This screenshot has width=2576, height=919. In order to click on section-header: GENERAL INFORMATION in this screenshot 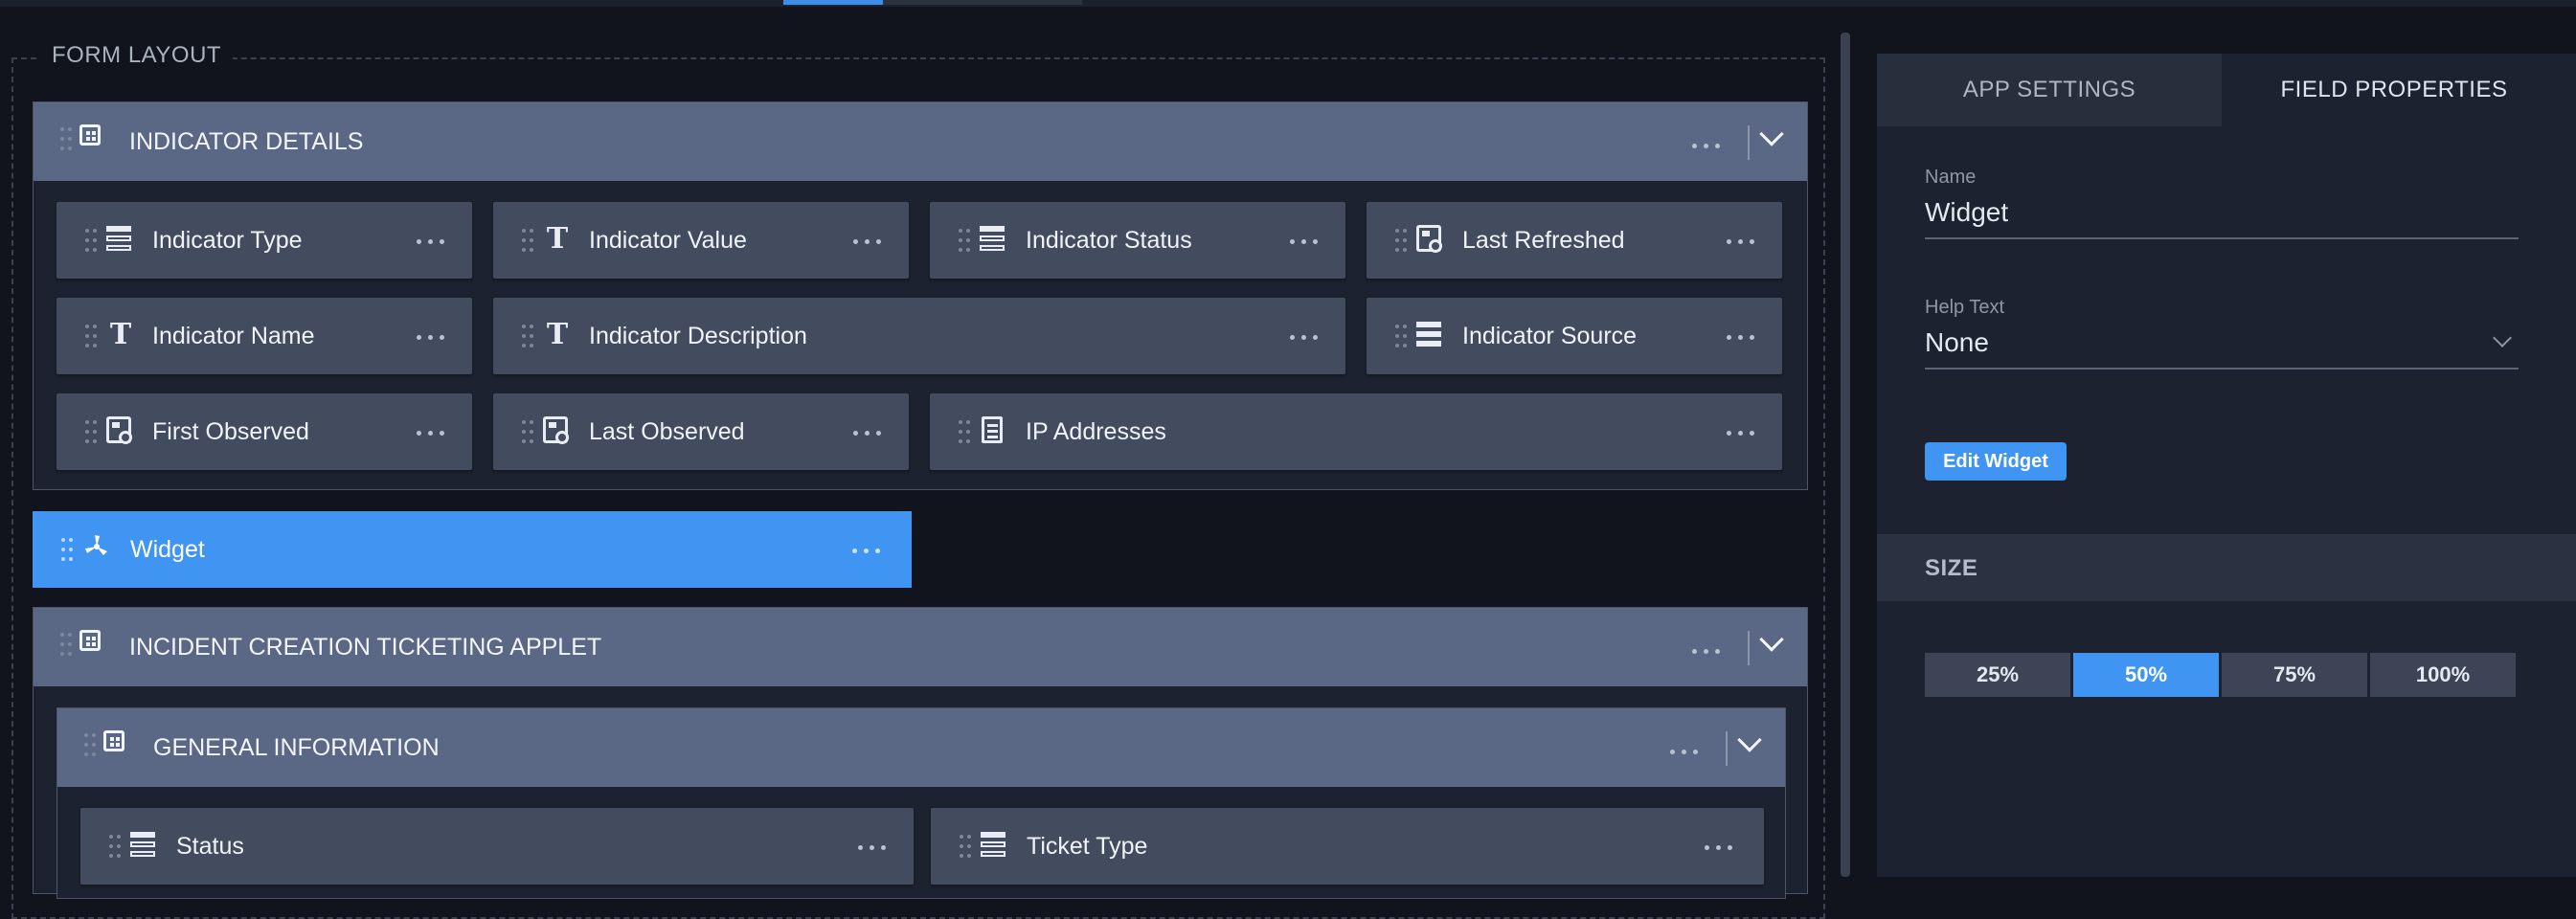, I will do `click(921, 748)`.